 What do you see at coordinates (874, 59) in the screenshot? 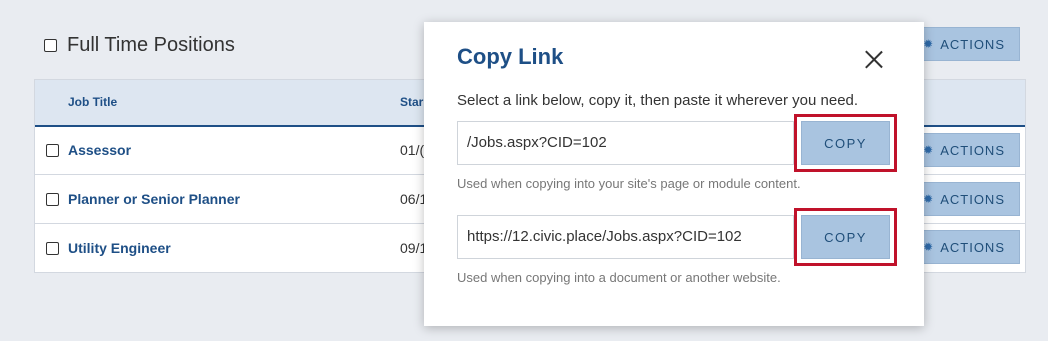
I see `close-icon` at bounding box center [874, 59].